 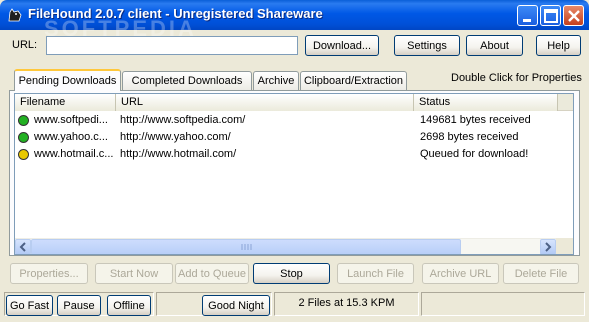 I want to click on row-url: http://www.softpedia.com/, so click(x=183, y=120).